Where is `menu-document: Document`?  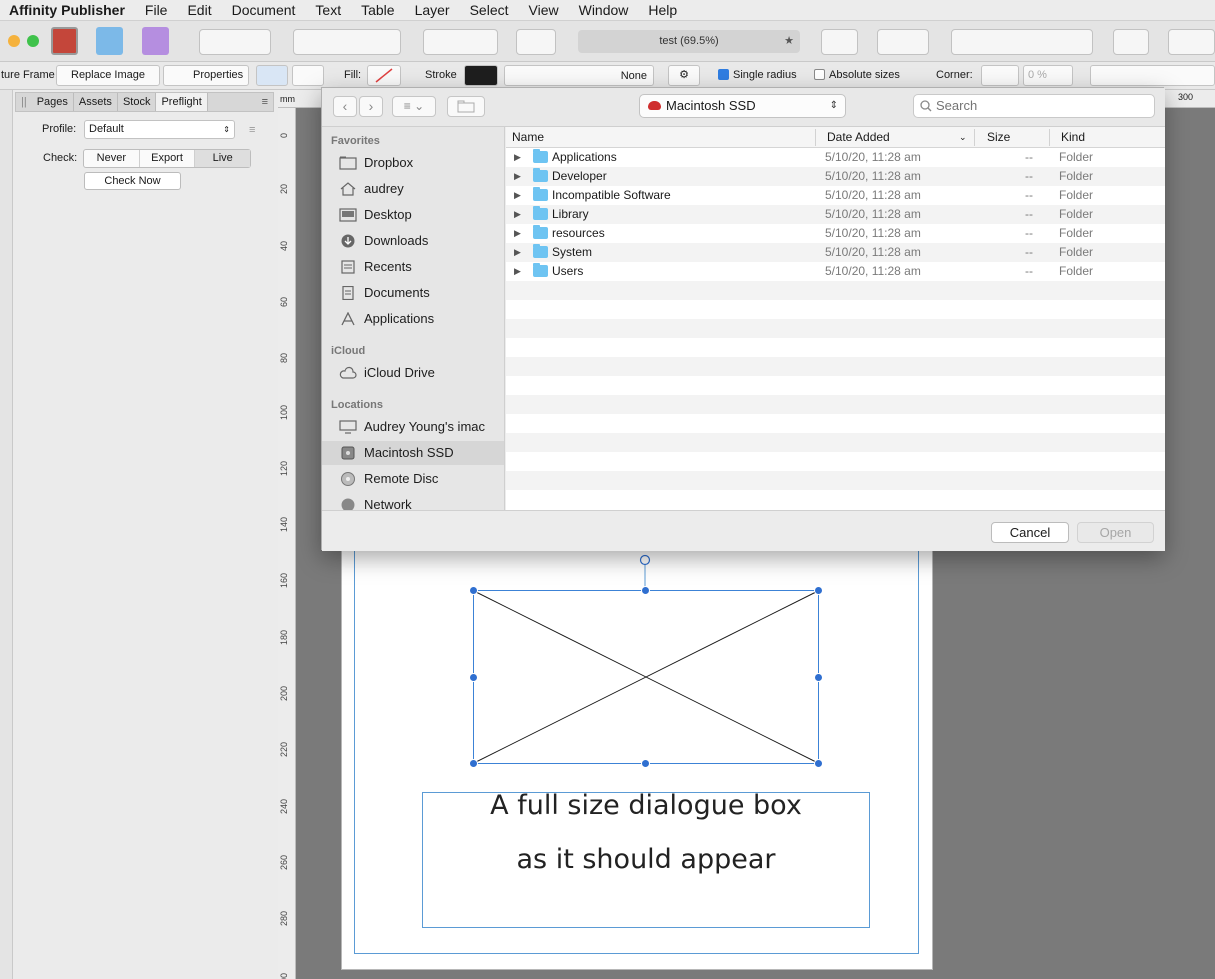 menu-document: Document is located at coordinates (264, 10).